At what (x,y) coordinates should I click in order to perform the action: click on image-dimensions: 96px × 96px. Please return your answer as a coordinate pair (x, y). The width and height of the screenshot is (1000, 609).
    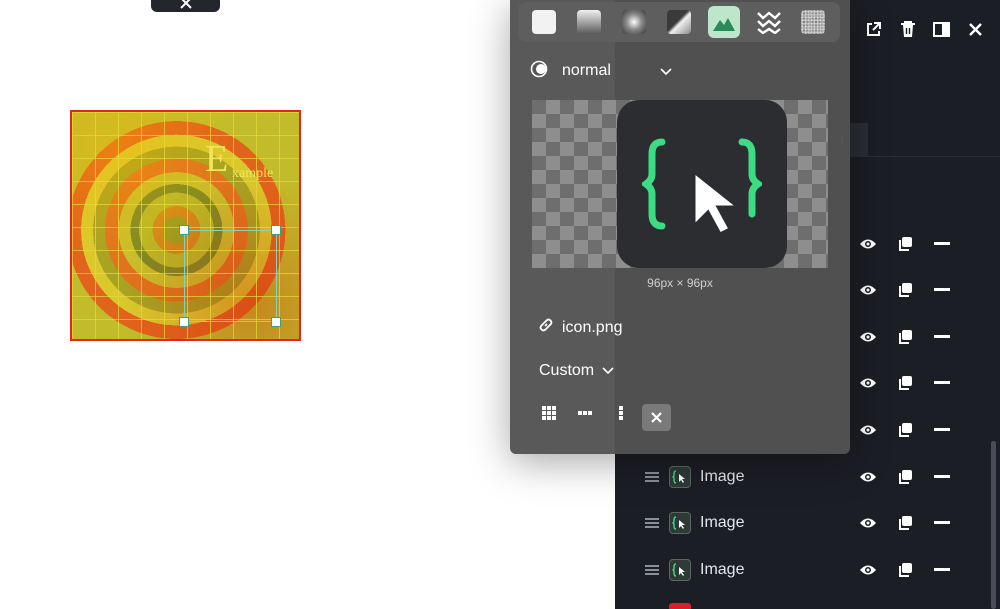
    Looking at the image, I should click on (680, 283).